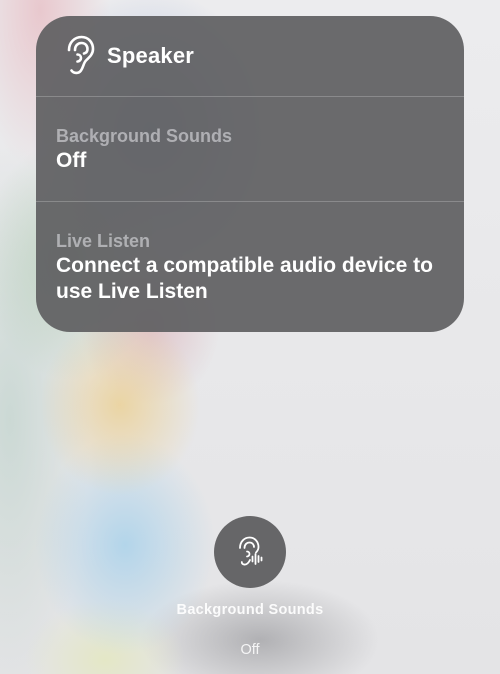  I want to click on background-sounds-button-state: Off, so click(250, 650).